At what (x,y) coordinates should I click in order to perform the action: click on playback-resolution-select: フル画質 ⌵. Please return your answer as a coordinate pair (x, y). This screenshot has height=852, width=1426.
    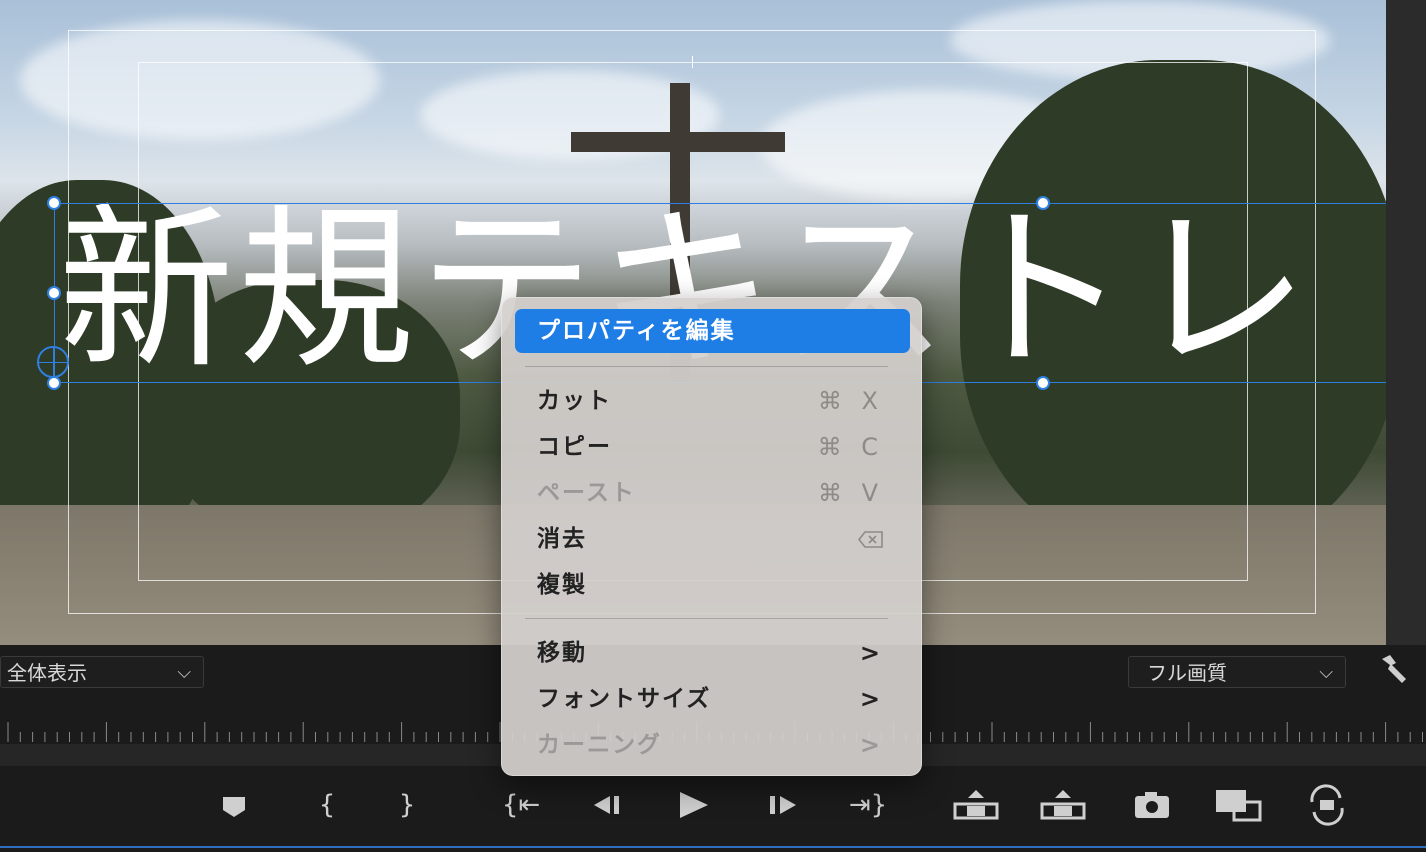
    Looking at the image, I should click on (1237, 672).